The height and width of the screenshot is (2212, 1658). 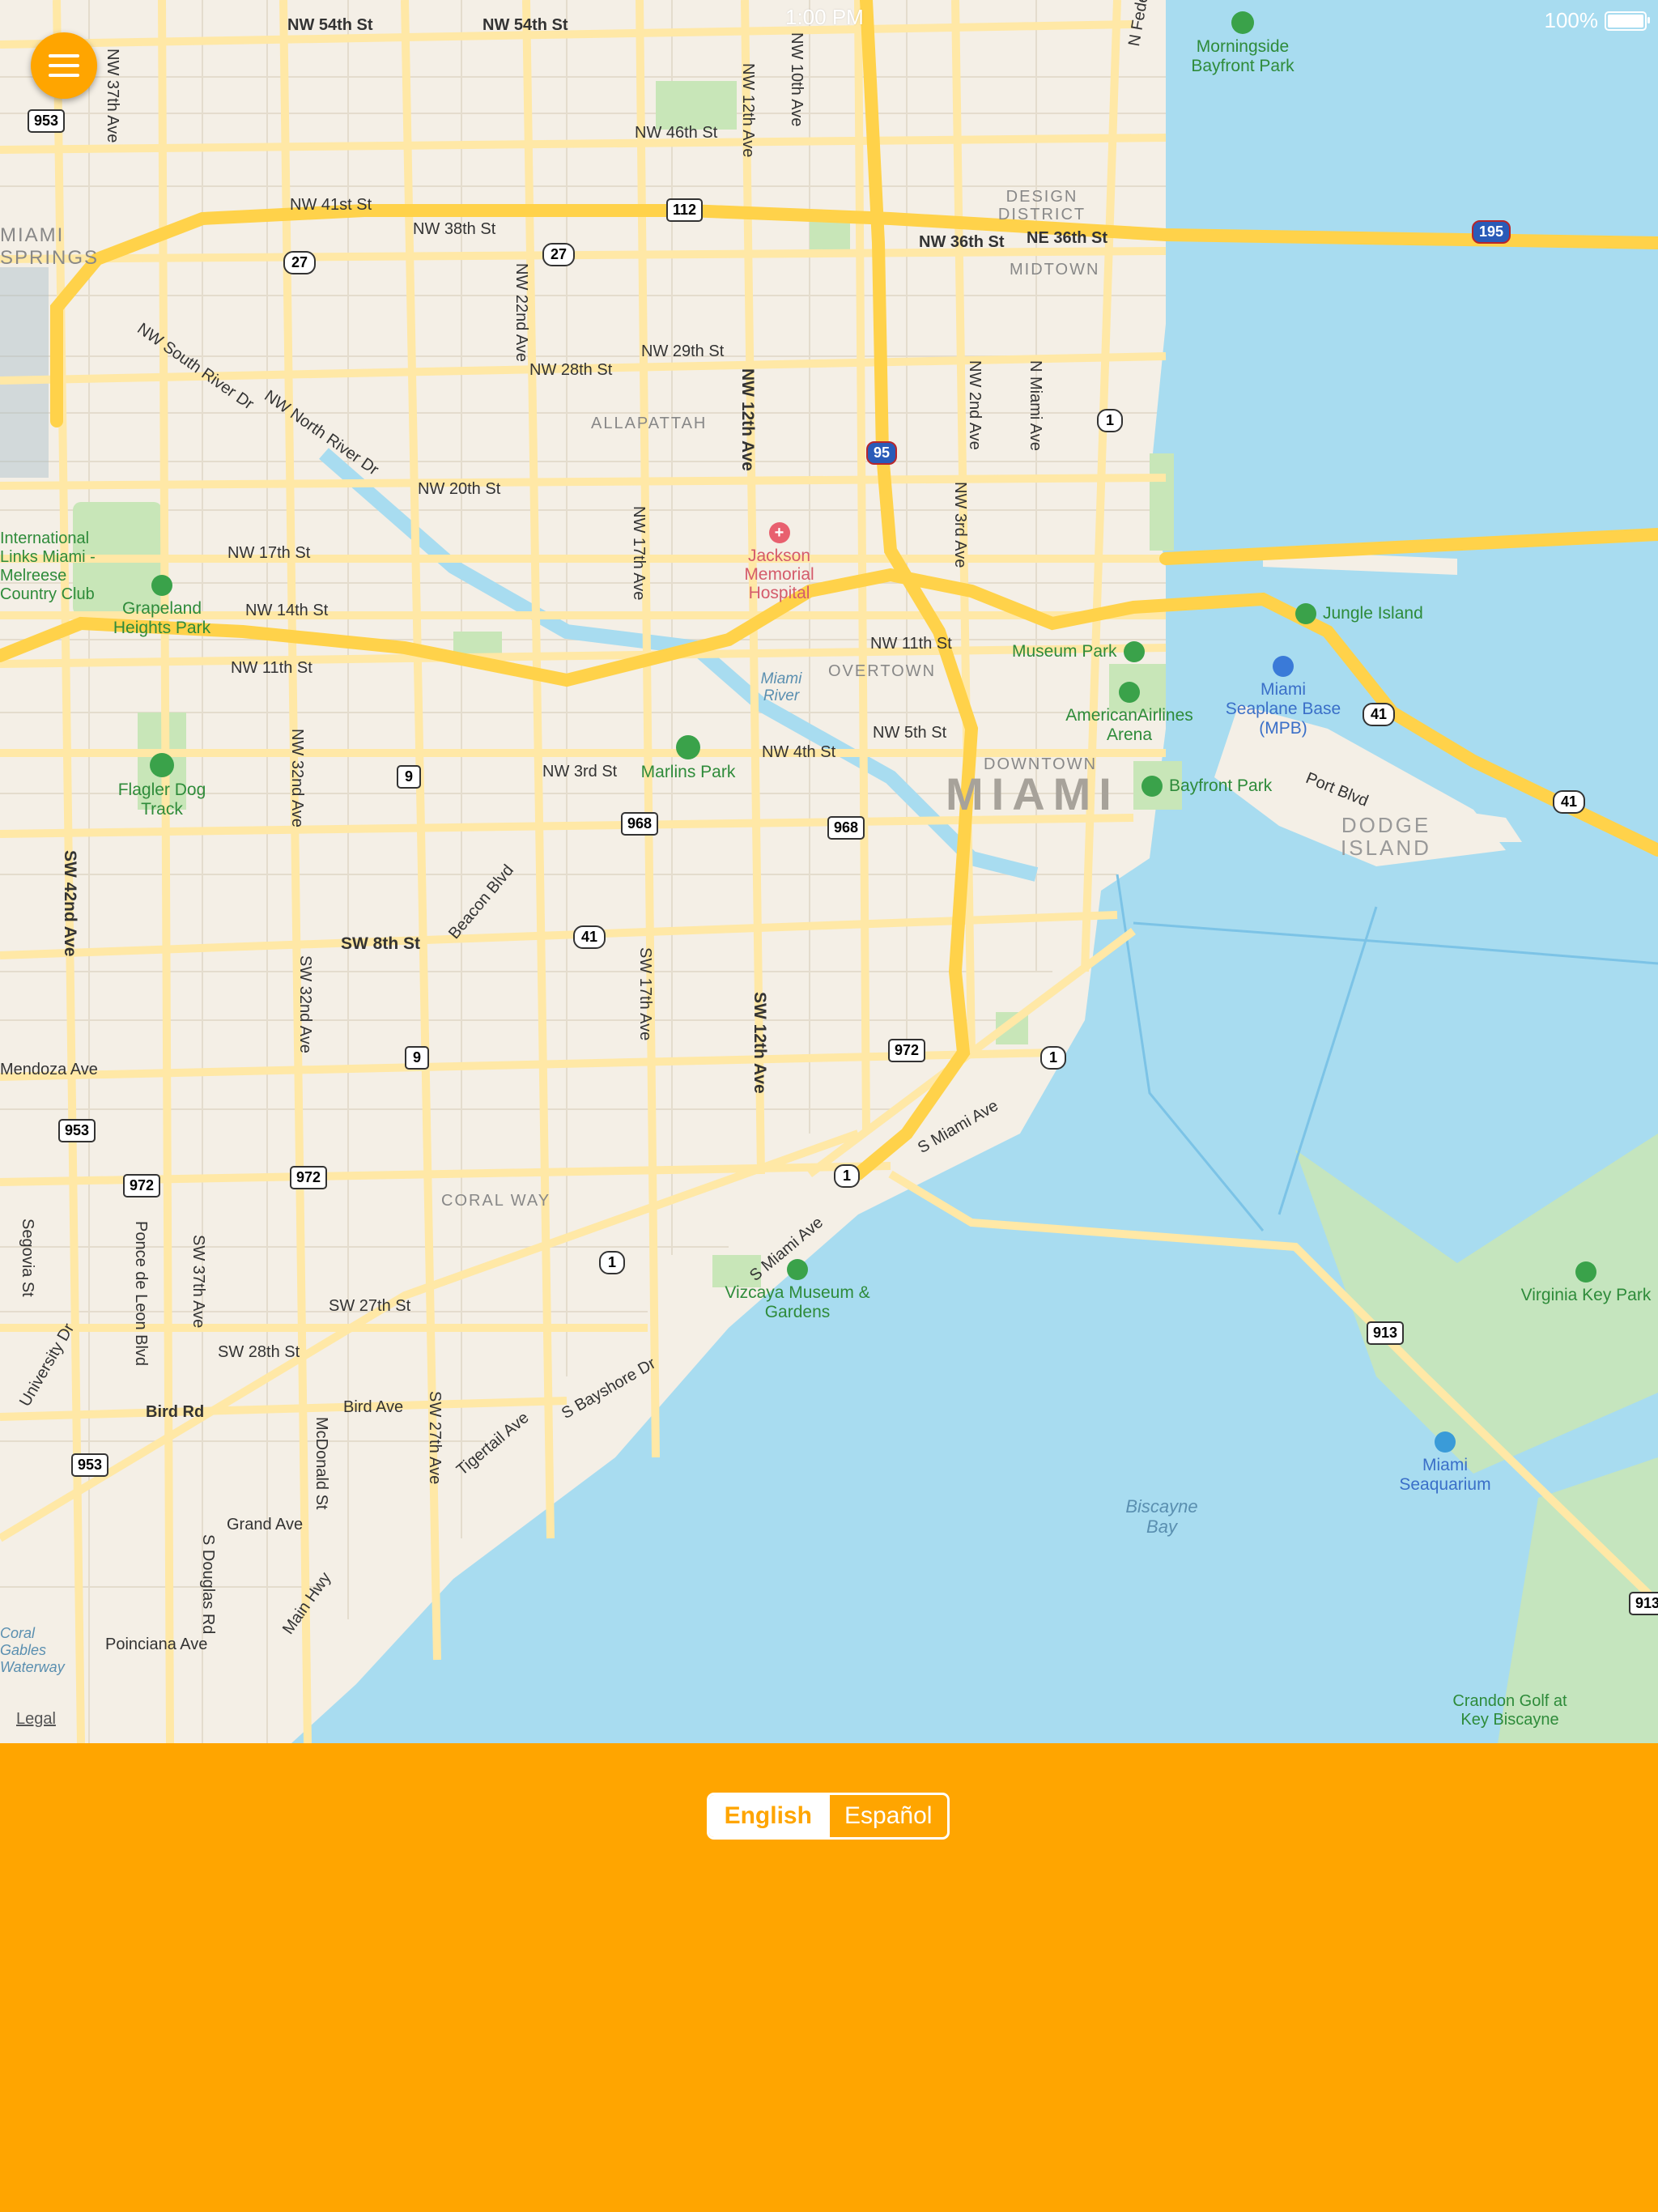 I want to click on street-label: McDonald St, so click(x=321, y=1464).